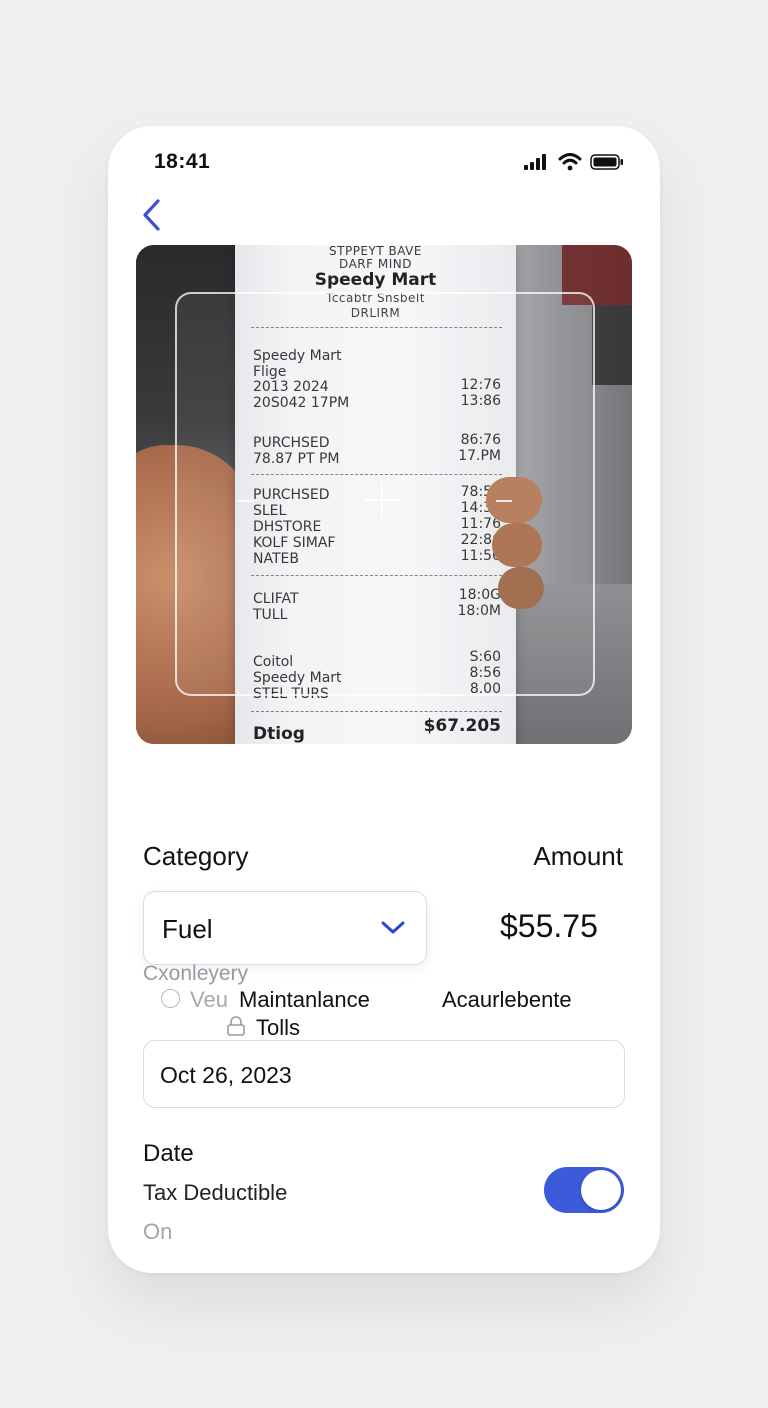 The width and height of the screenshot is (768, 1408). What do you see at coordinates (158, 1231) in the screenshot?
I see `tax-deductible-state: On` at bounding box center [158, 1231].